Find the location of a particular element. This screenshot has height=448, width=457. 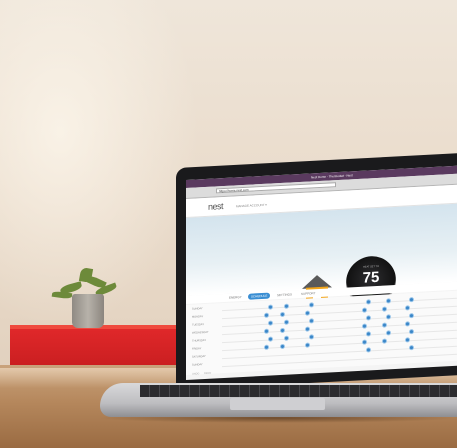

red-shelf is located at coordinates (95, 349).